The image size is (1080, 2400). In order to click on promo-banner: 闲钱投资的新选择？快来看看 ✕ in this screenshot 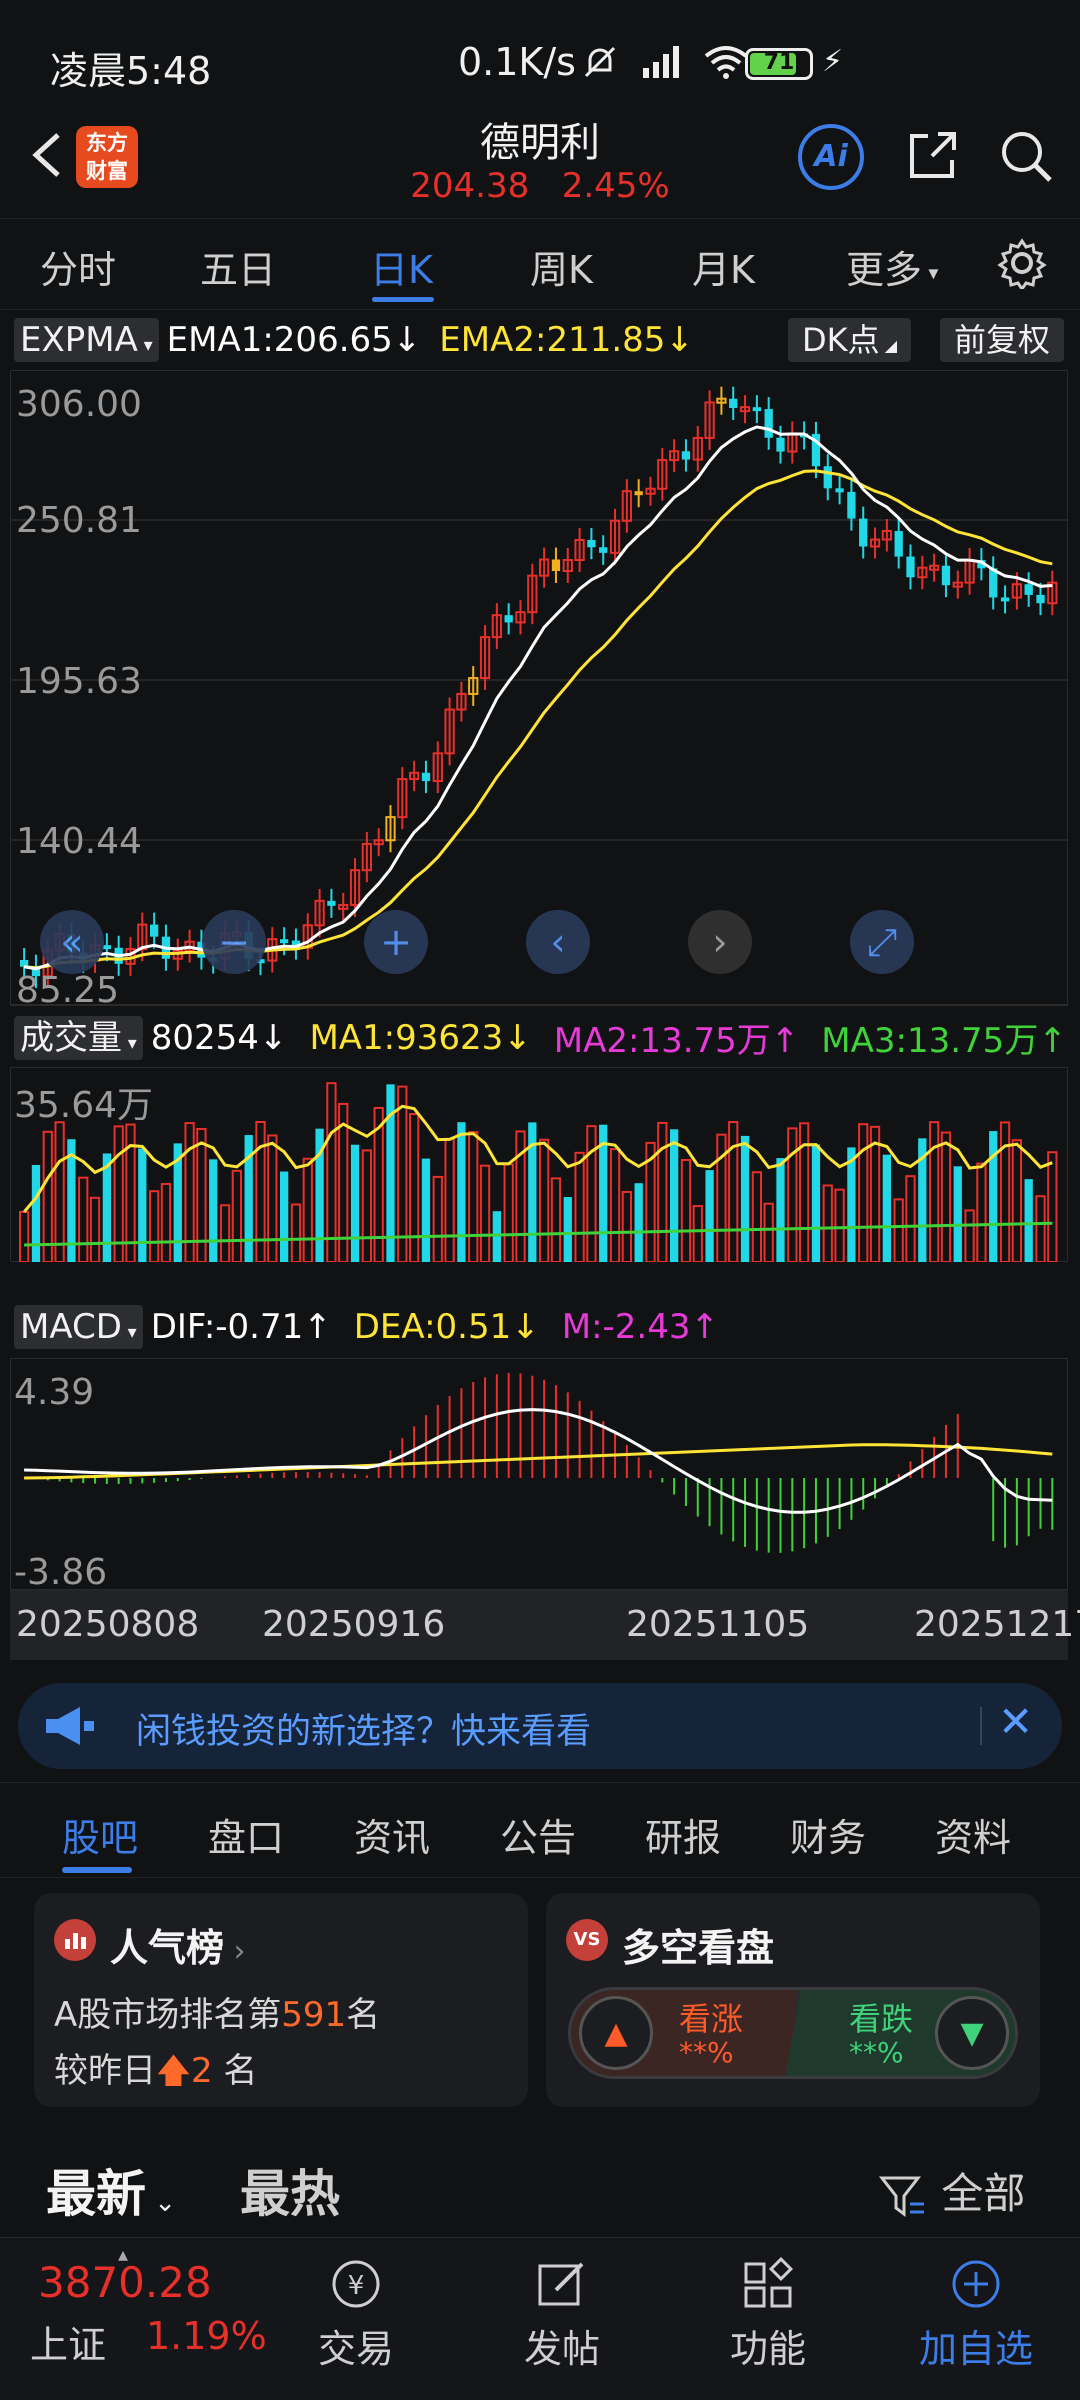, I will do `click(540, 1726)`.